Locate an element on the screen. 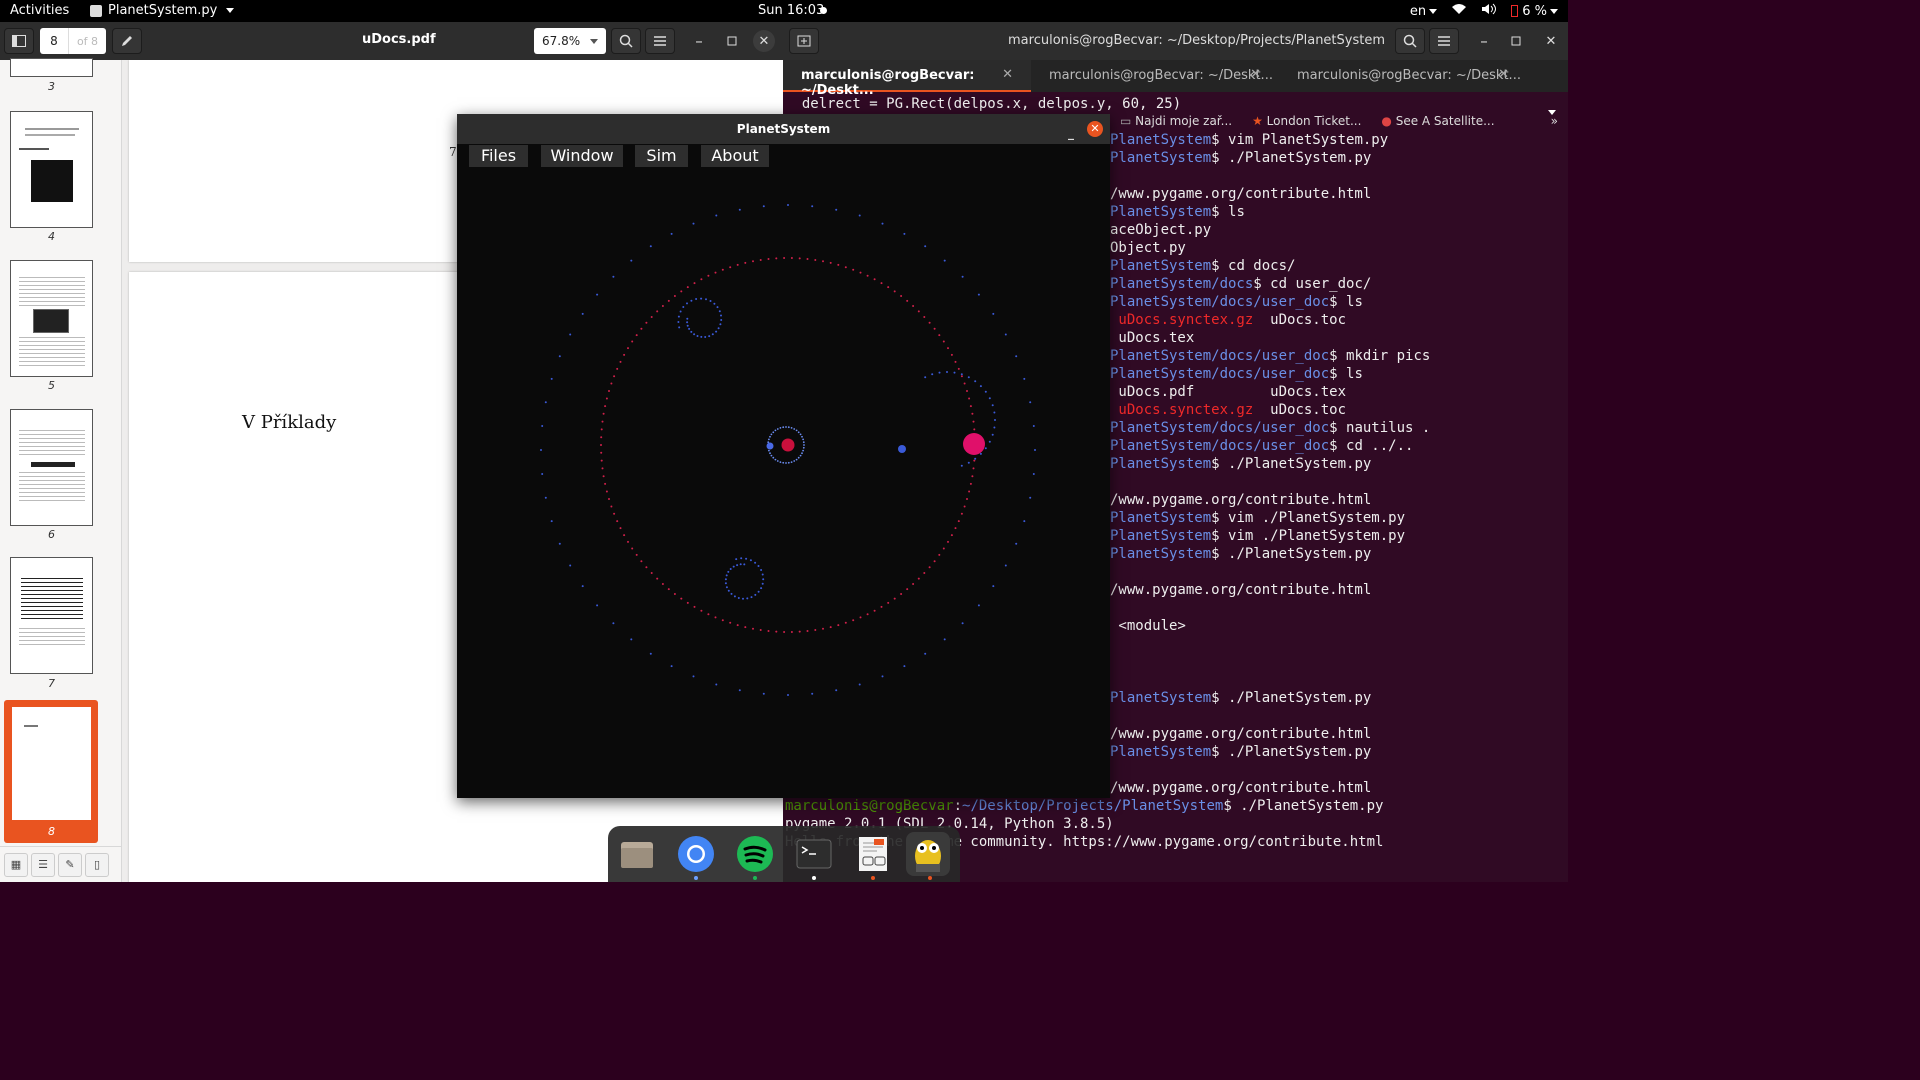  menu-files: Files is located at coordinates (498, 156).